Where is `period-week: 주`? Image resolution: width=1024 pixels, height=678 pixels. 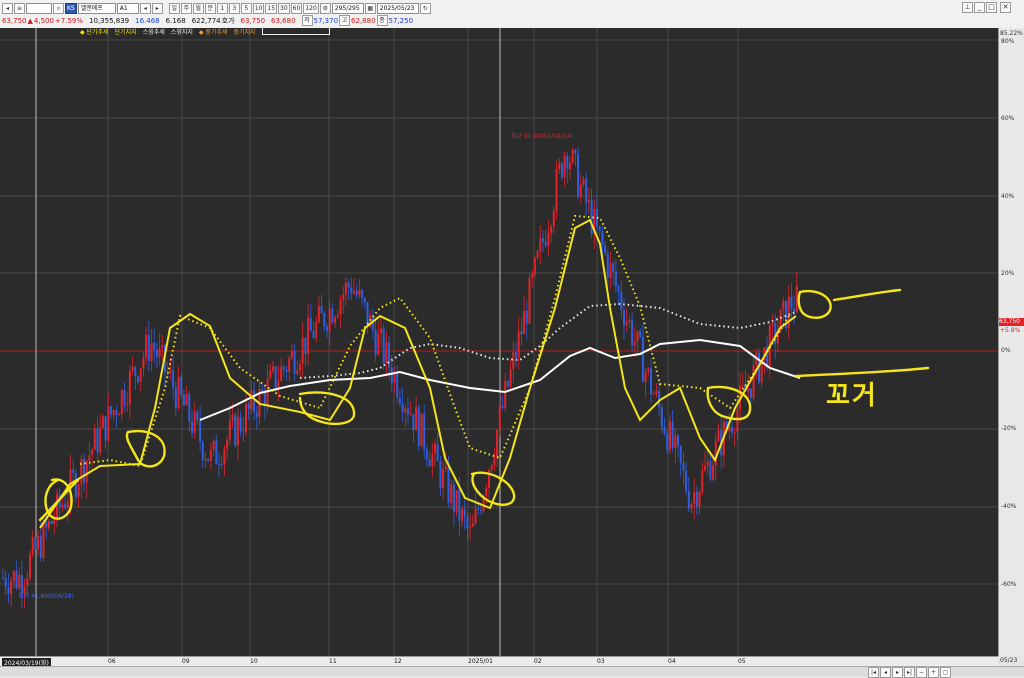
period-week: 주 is located at coordinates (186, 8).